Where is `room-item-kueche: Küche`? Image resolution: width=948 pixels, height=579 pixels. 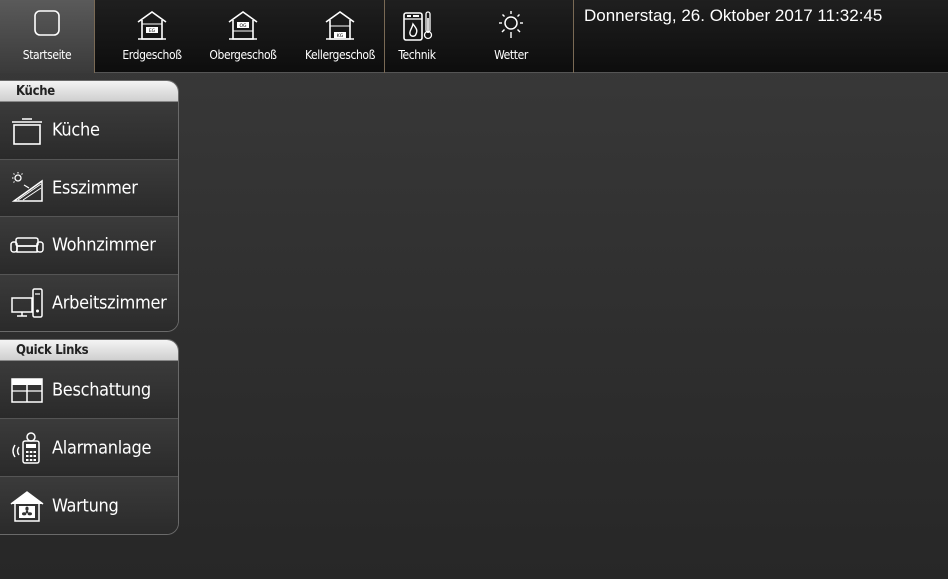
room-item-kueche: Küche is located at coordinates (89, 131).